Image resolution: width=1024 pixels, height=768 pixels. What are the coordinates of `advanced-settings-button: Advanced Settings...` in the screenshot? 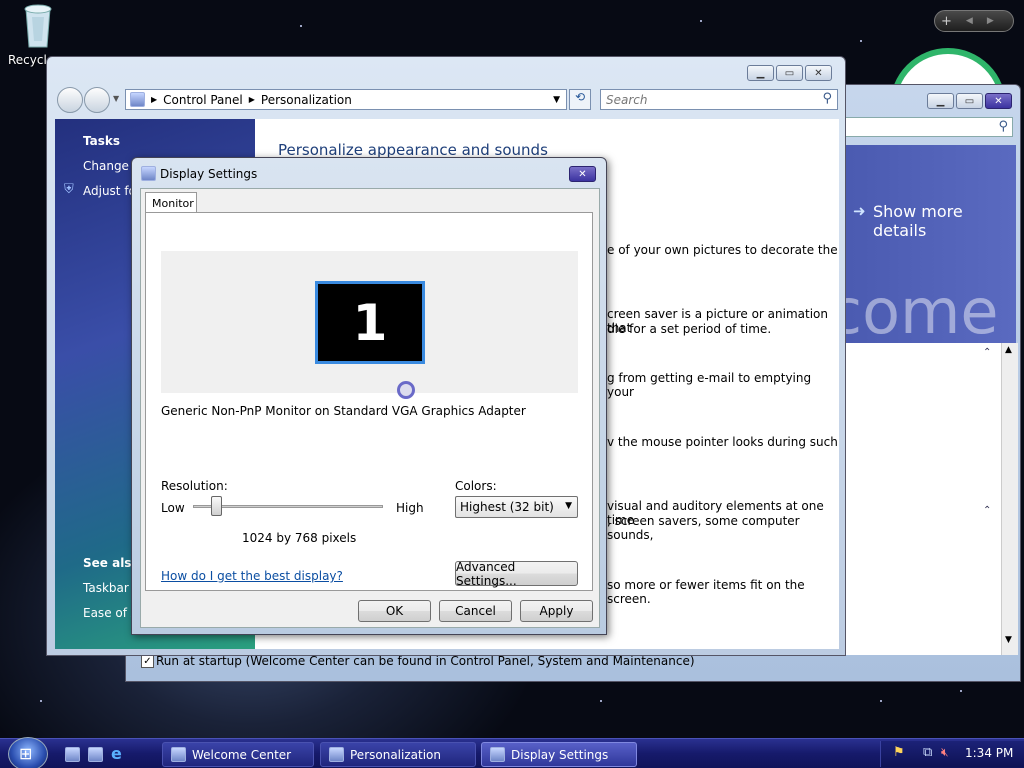 It's located at (516, 574).